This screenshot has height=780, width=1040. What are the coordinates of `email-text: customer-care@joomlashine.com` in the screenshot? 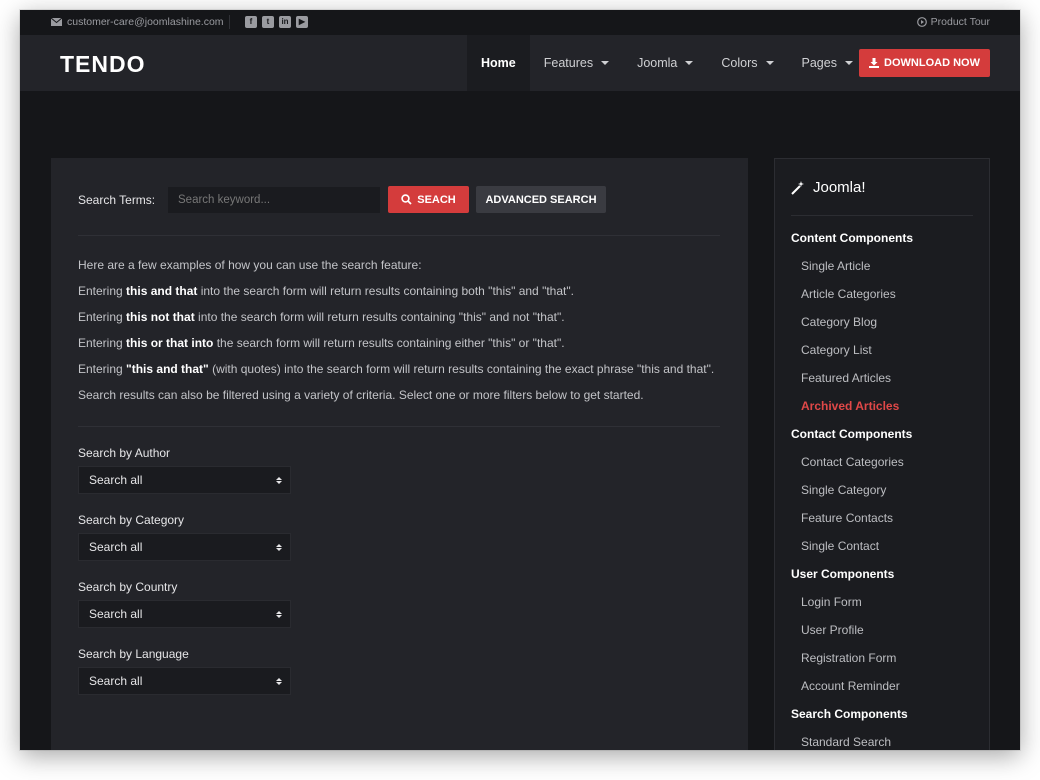 It's located at (145, 22).